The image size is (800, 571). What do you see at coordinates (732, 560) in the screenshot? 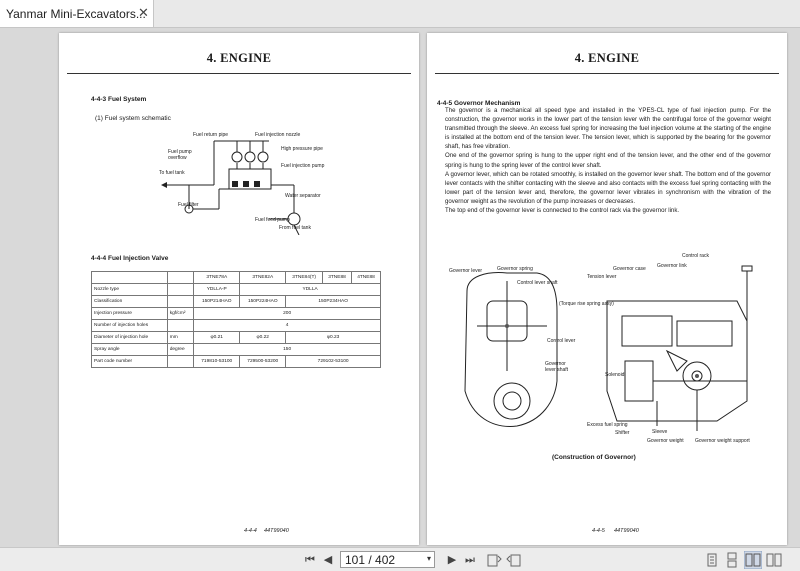
I see `continuous-view-icon` at bounding box center [732, 560].